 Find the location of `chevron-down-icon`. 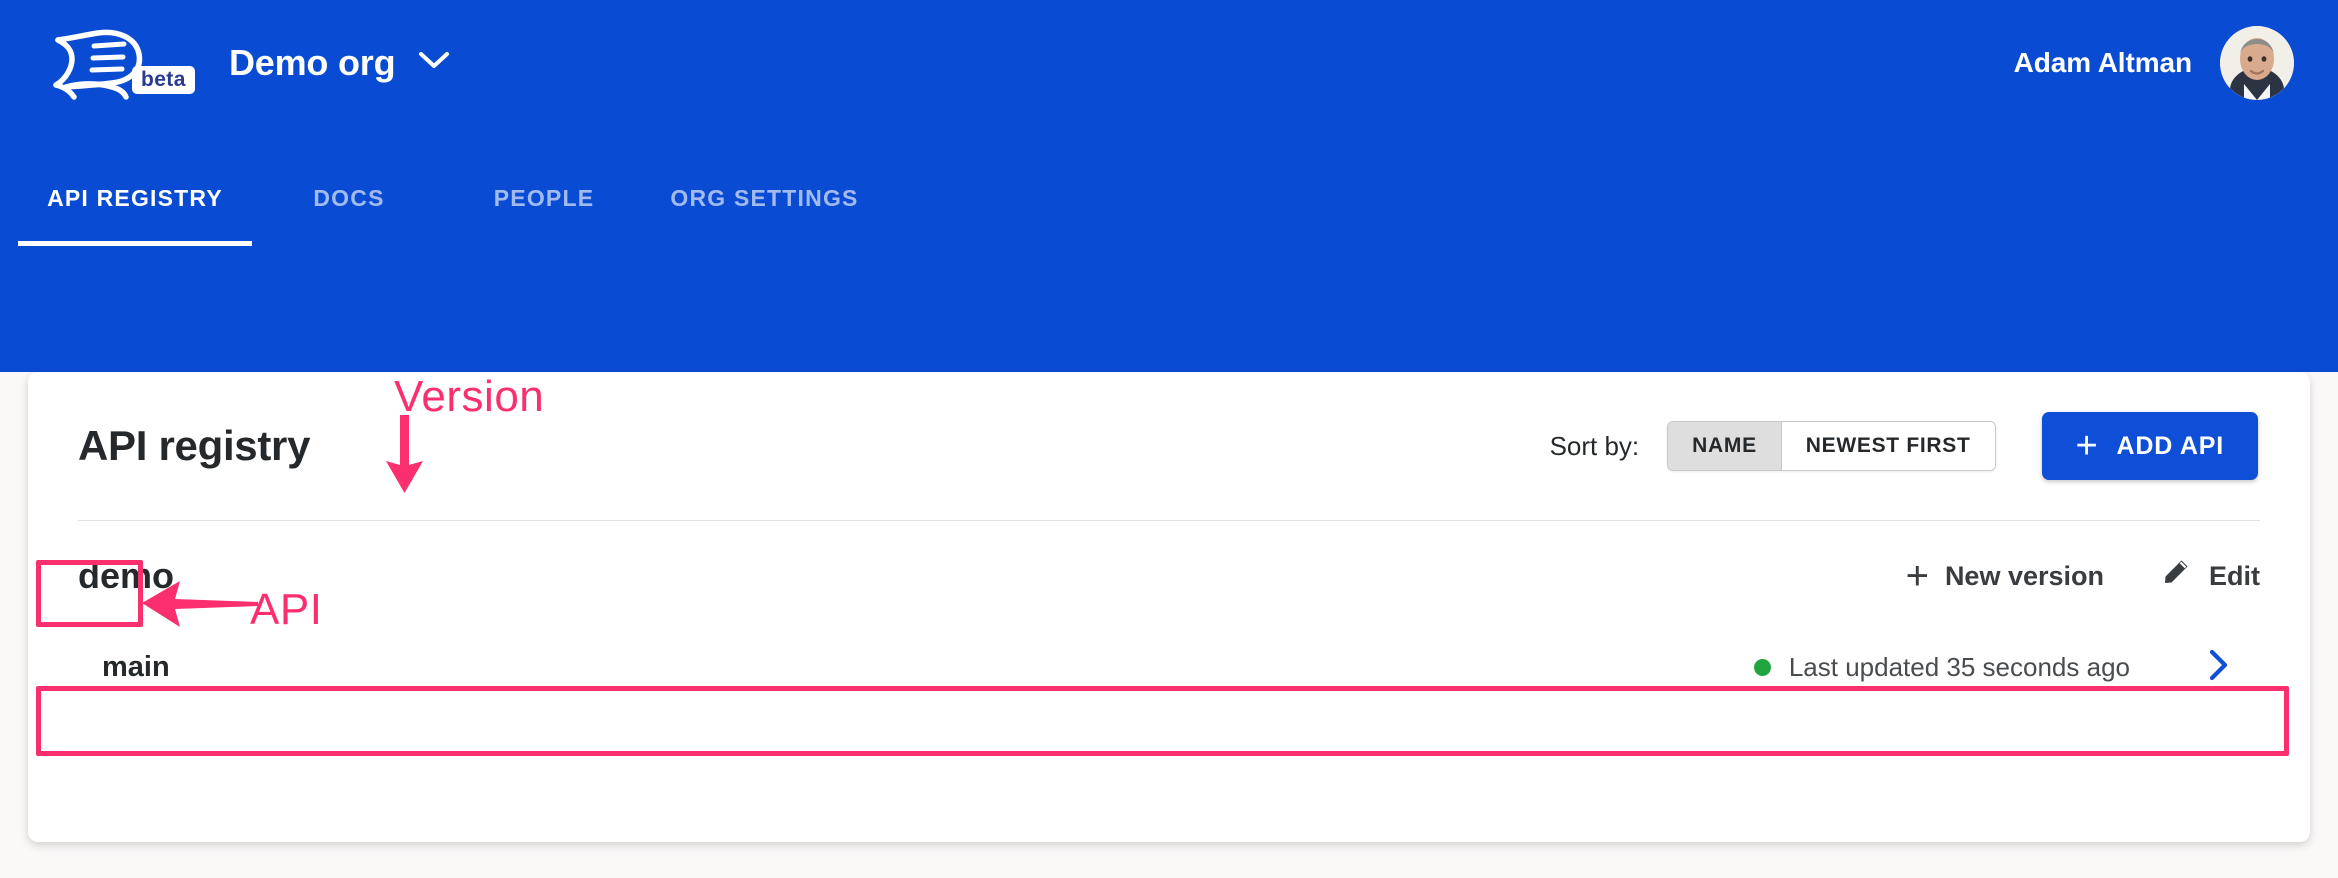

chevron-down-icon is located at coordinates (434, 62).